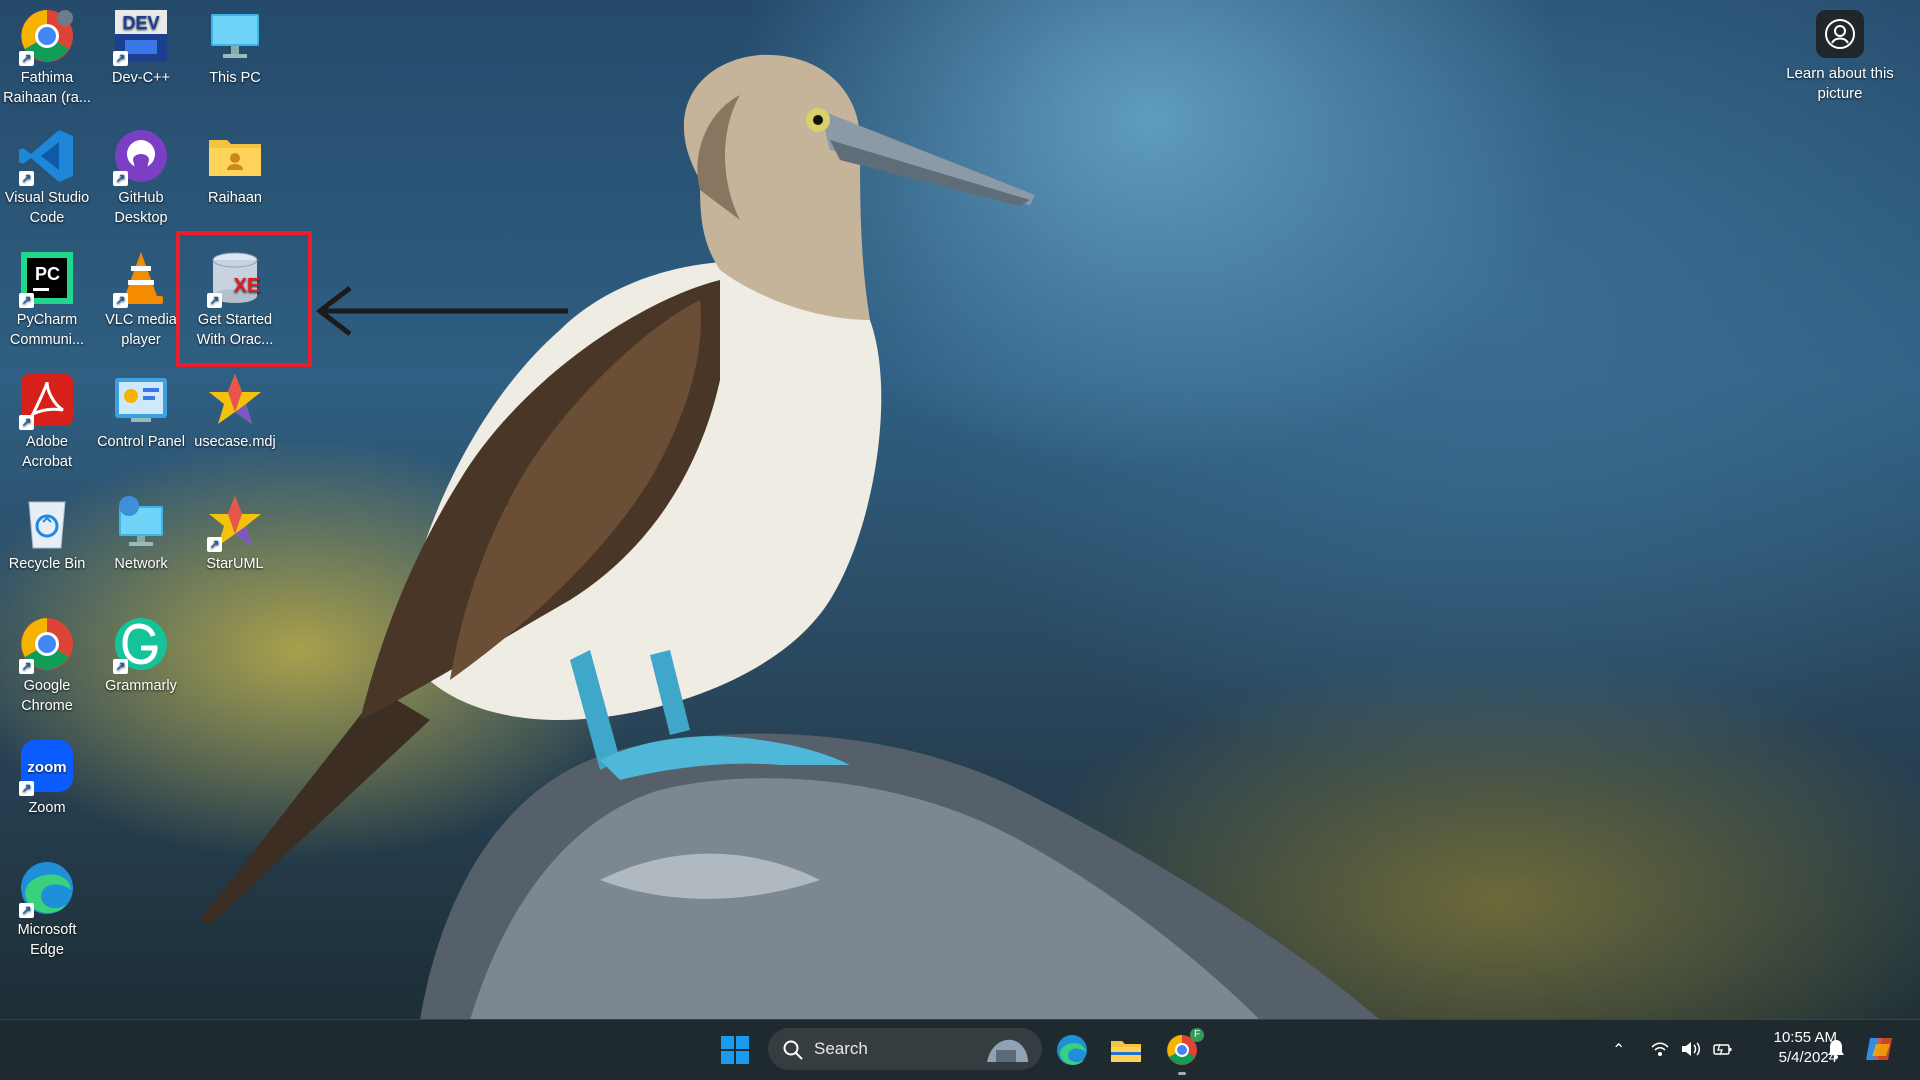 Image resolution: width=1920 pixels, height=1080 pixels. I want to click on folder-icon, so click(1126, 1051).